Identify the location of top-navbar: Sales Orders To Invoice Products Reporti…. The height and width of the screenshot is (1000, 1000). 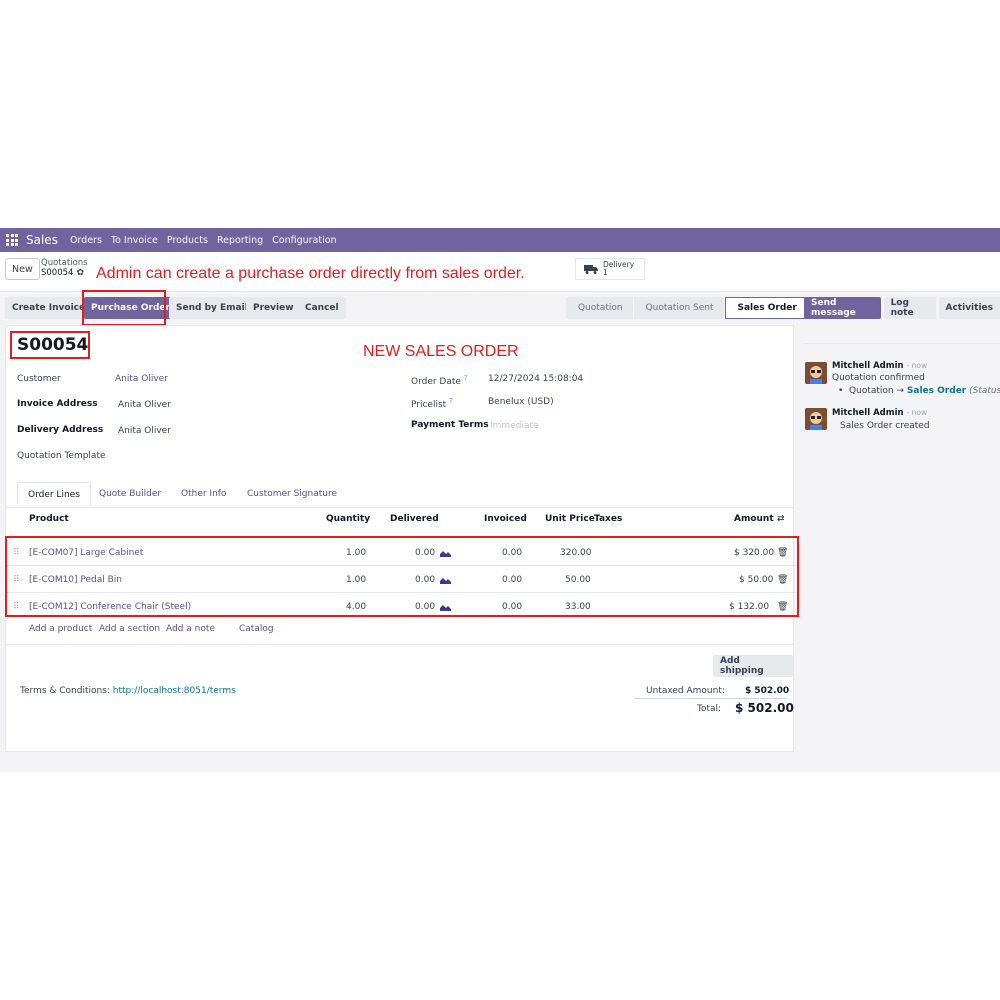
(500, 240).